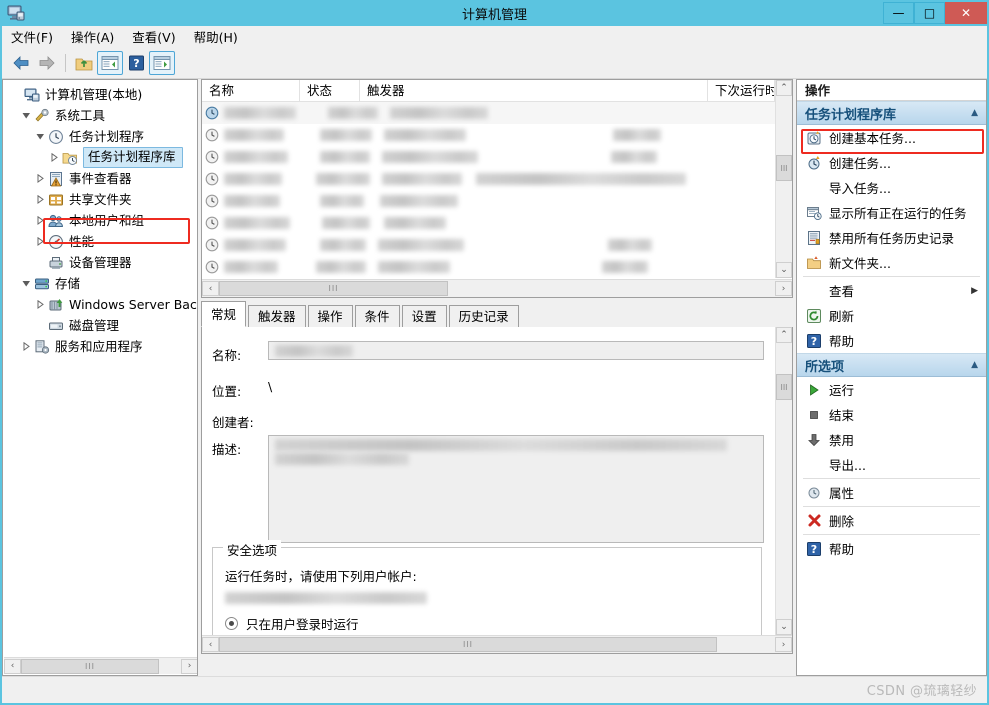  I want to click on tree-item-windows-server-backup: Windows Server Back, so click(100, 304).